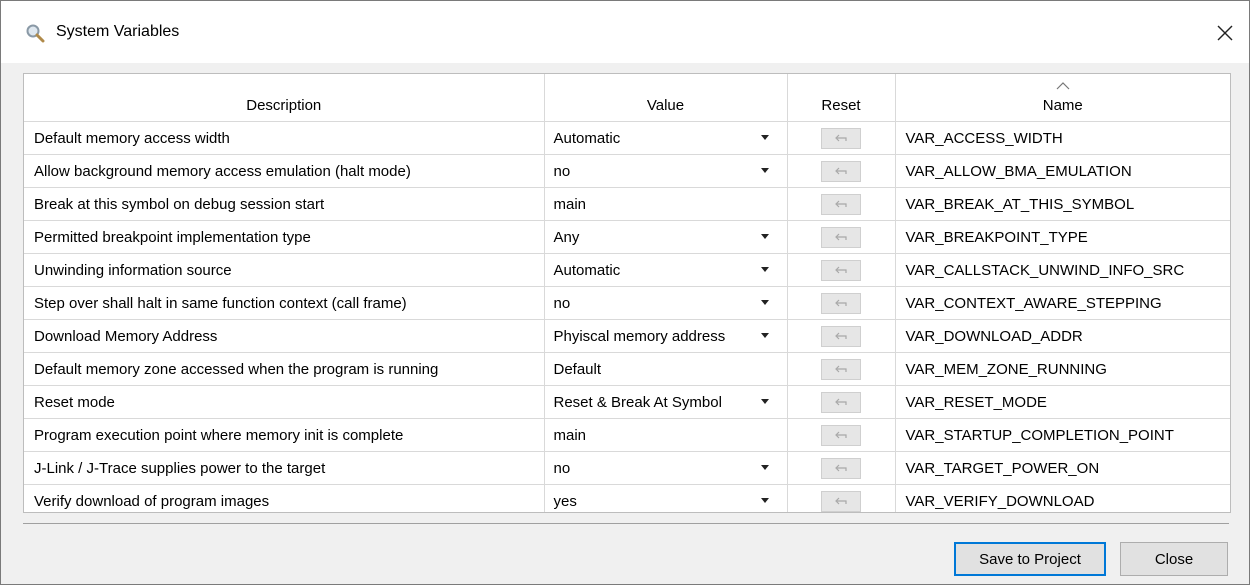  Describe the element at coordinates (666, 402) in the screenshot. I see `value-dropdown: Reset & Break At Symbol` at that location.